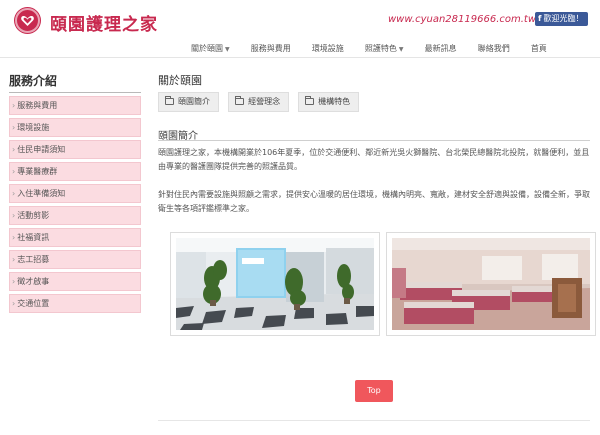  Describe the element at coordinates (380, 48) in the screenshot. I see `nav-item-label: 照護特色` at that location.